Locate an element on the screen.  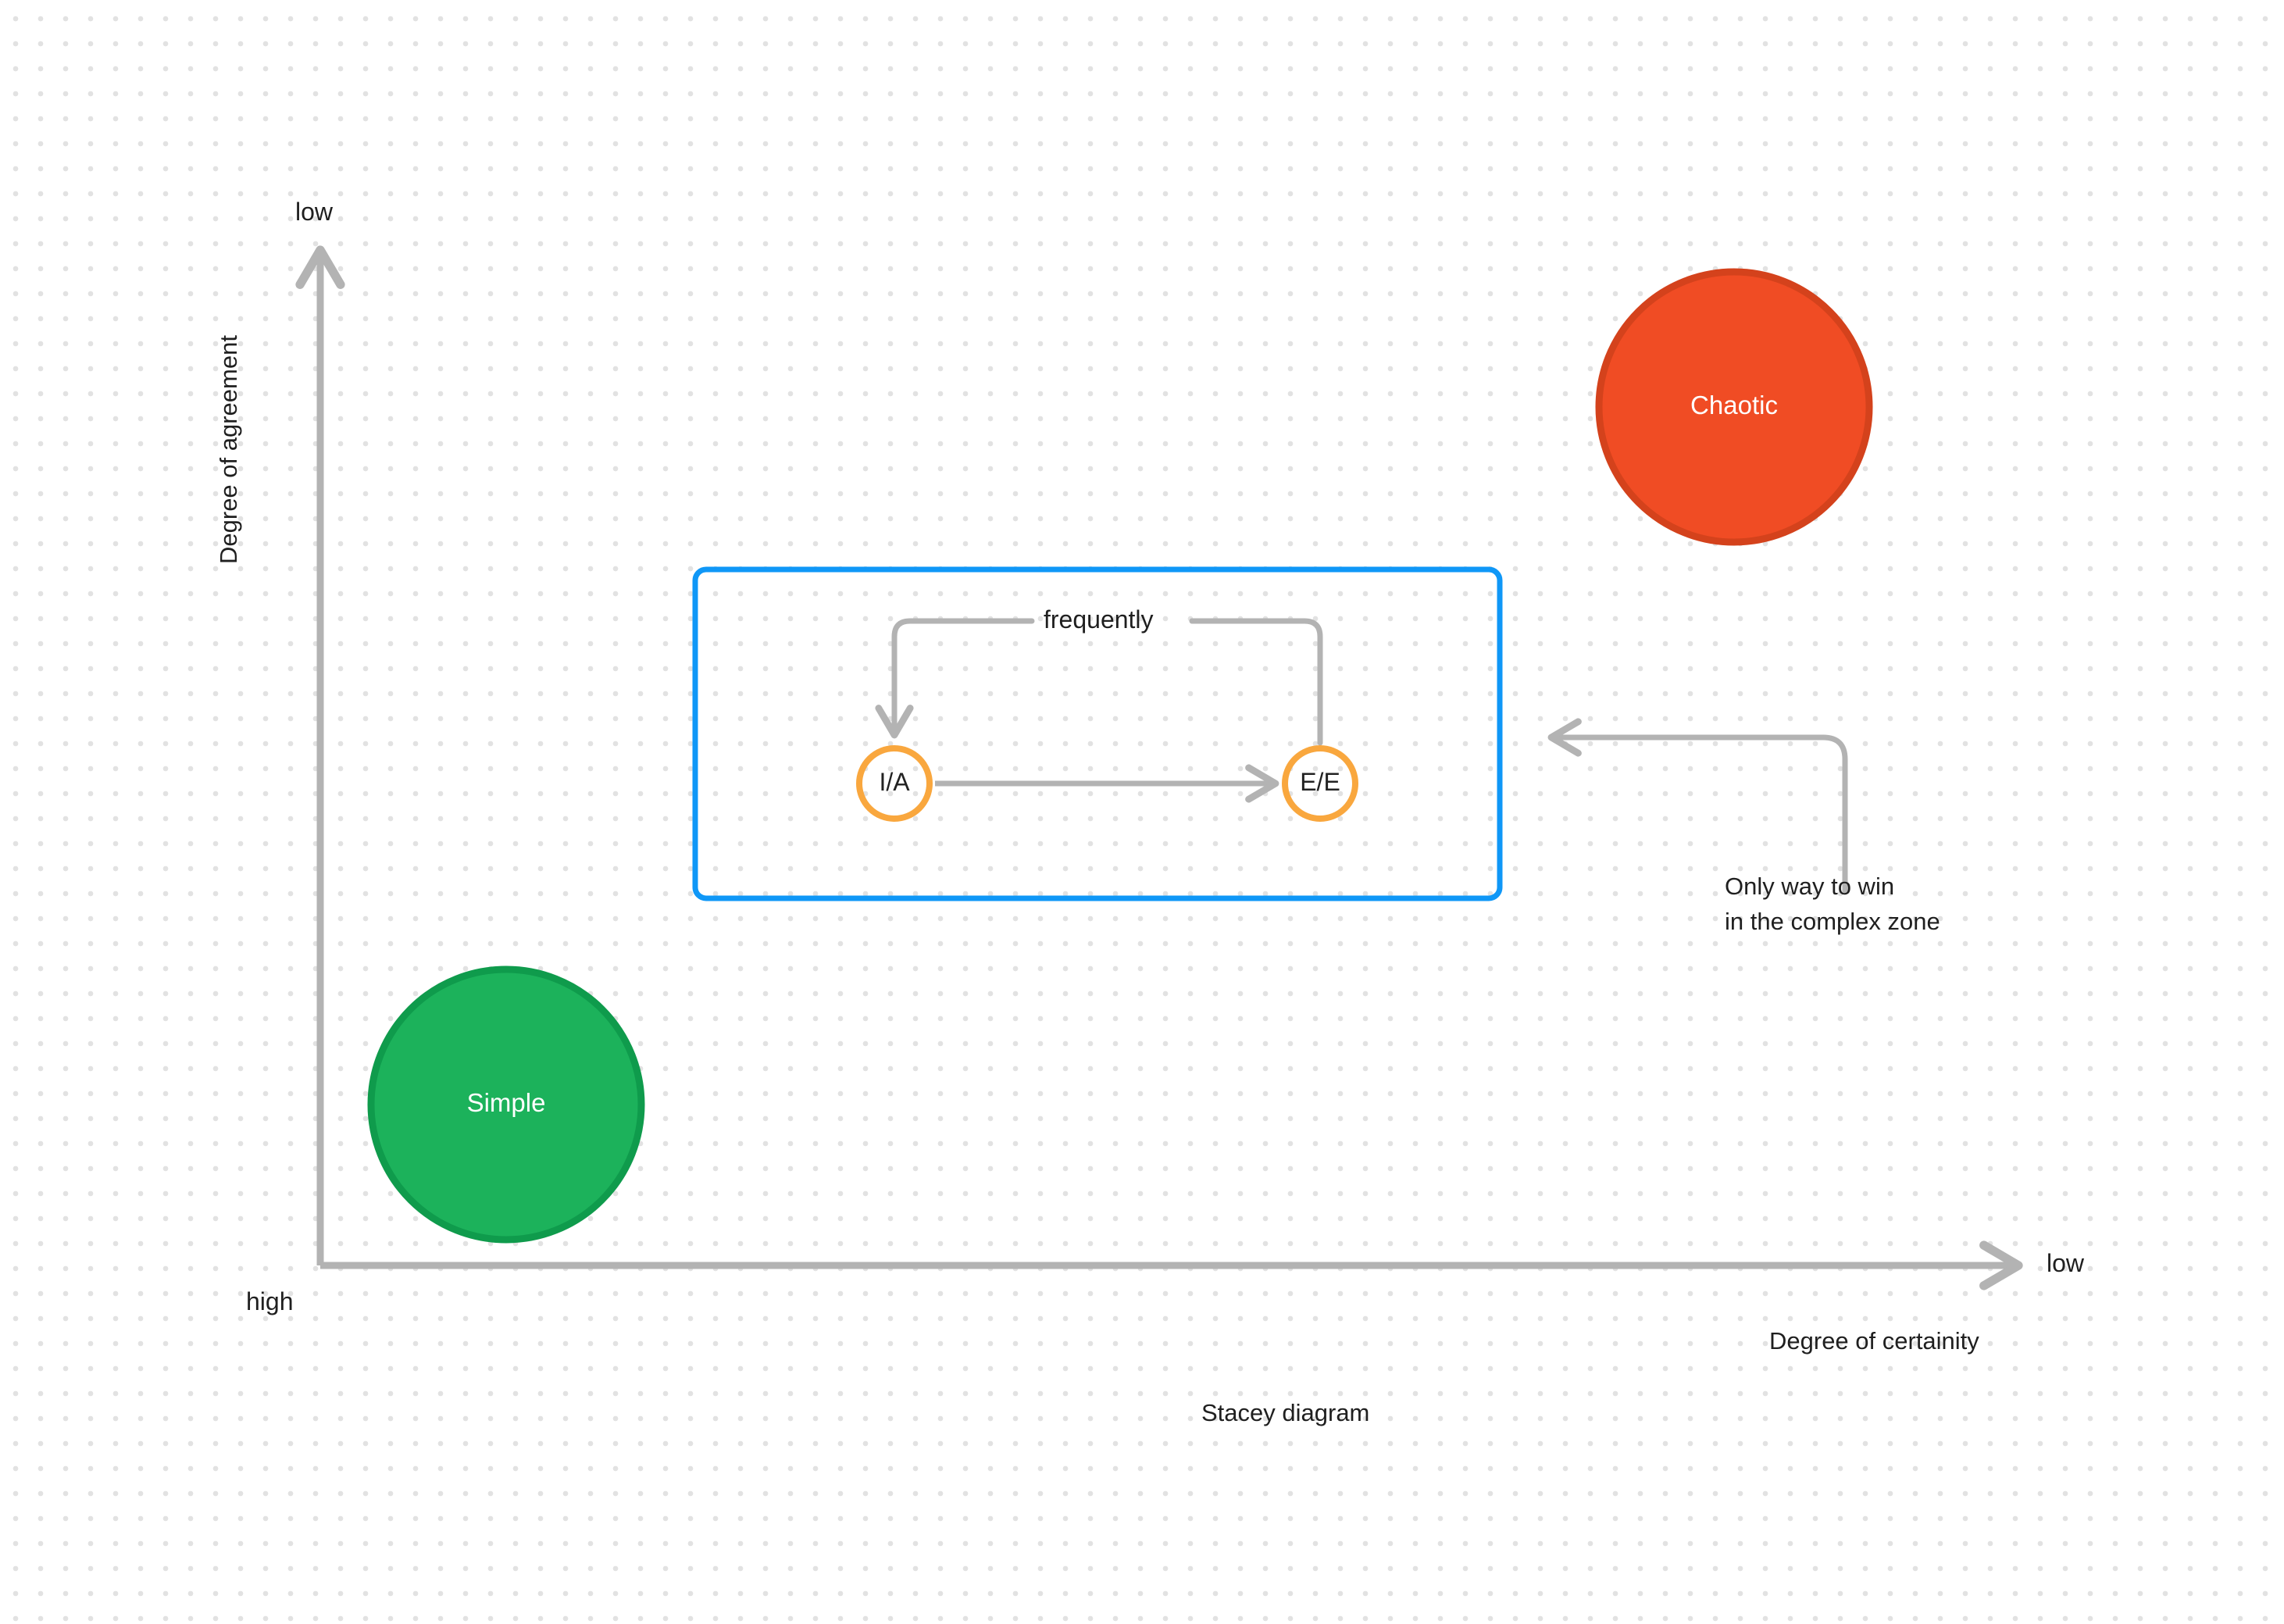
bubble-chaotic-label: Chaotic is located at coordinates (1734, 405).